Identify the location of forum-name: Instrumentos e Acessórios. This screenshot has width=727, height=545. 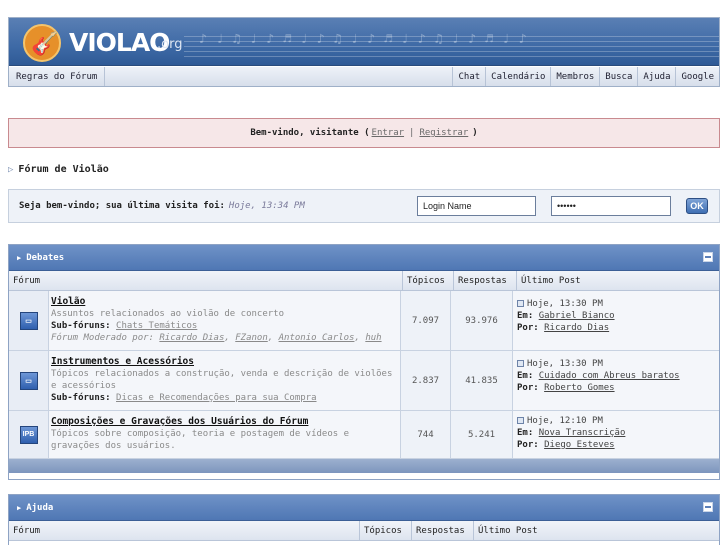
(223, 362).